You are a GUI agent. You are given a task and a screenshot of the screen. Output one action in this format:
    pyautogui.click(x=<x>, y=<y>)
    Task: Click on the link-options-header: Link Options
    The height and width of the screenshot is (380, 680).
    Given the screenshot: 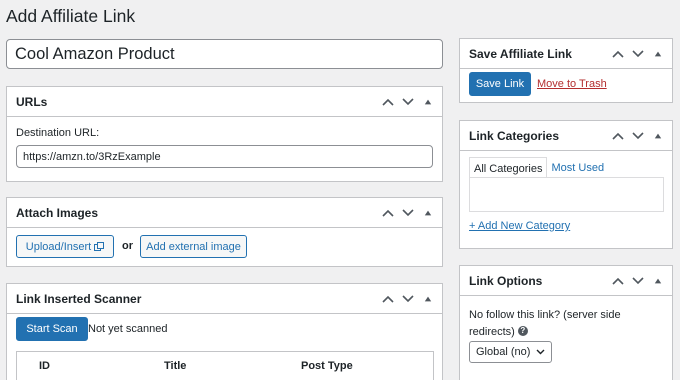 What is the action you would take?
    pyautogui.click(x=566, y=281)
    